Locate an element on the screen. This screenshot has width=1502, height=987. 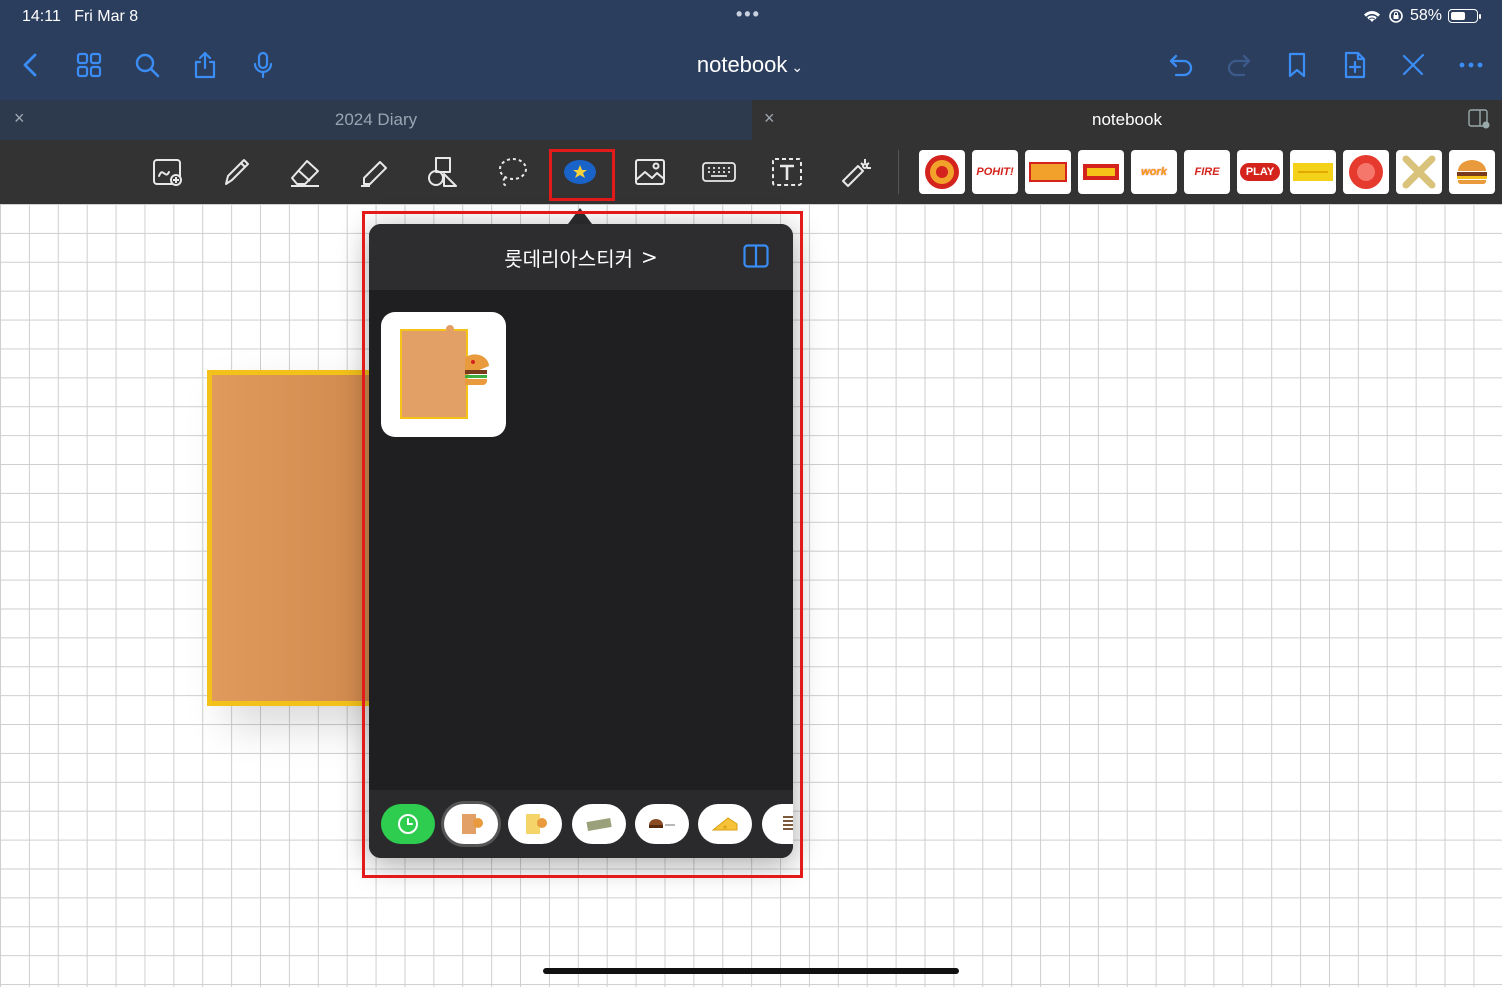
home-indicator is located at coordinates (751, 971).